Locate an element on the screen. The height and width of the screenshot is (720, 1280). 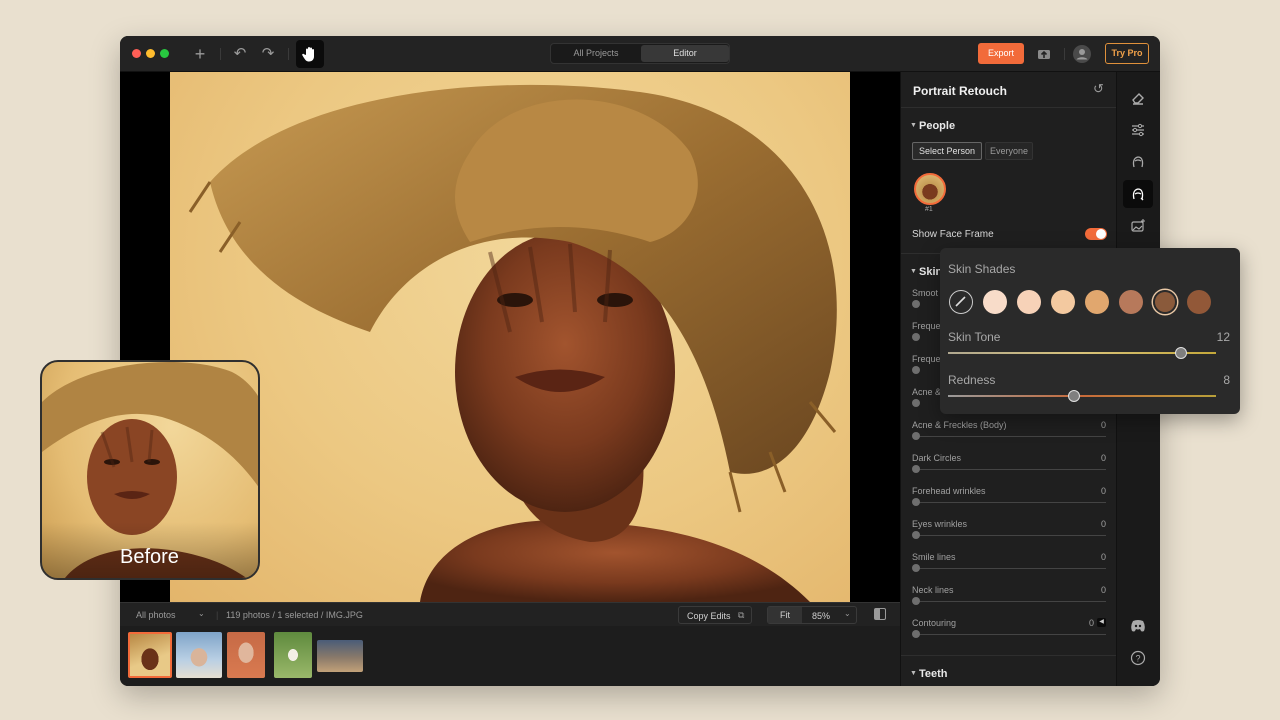
undo-icon: ↶ is located at coordinates (240, 54).